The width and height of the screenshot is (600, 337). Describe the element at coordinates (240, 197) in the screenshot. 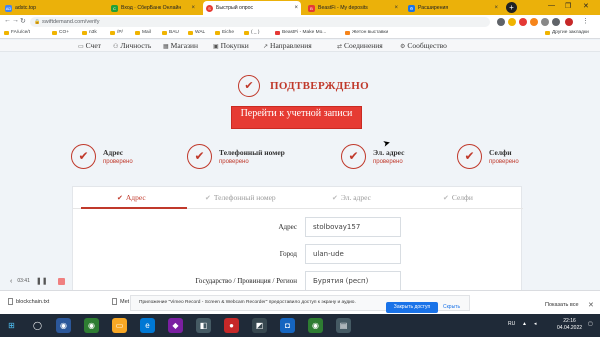

I see `tab-phone: ✔ Телефонный номер` at that location.